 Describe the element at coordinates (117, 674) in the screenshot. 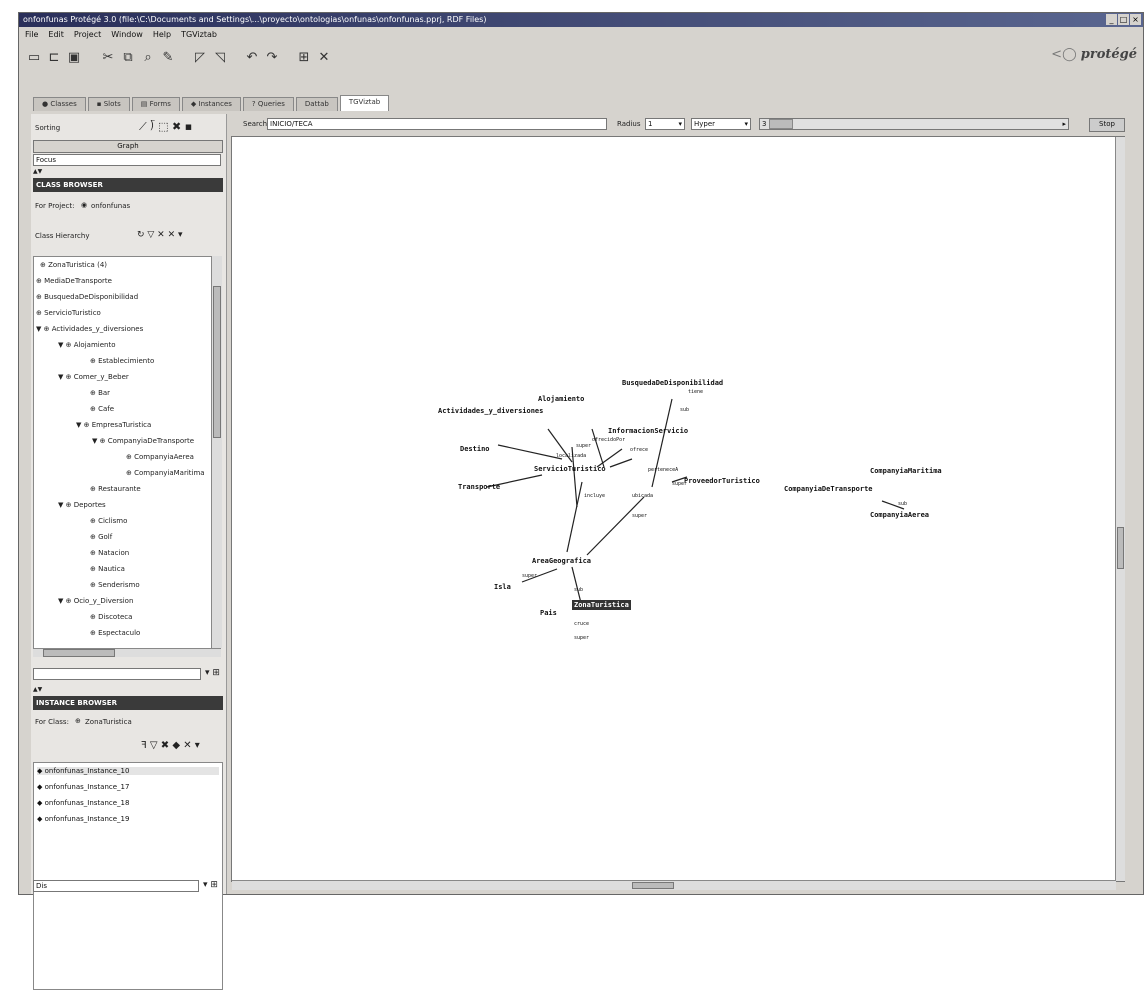

I see `class-search-field` at that location.